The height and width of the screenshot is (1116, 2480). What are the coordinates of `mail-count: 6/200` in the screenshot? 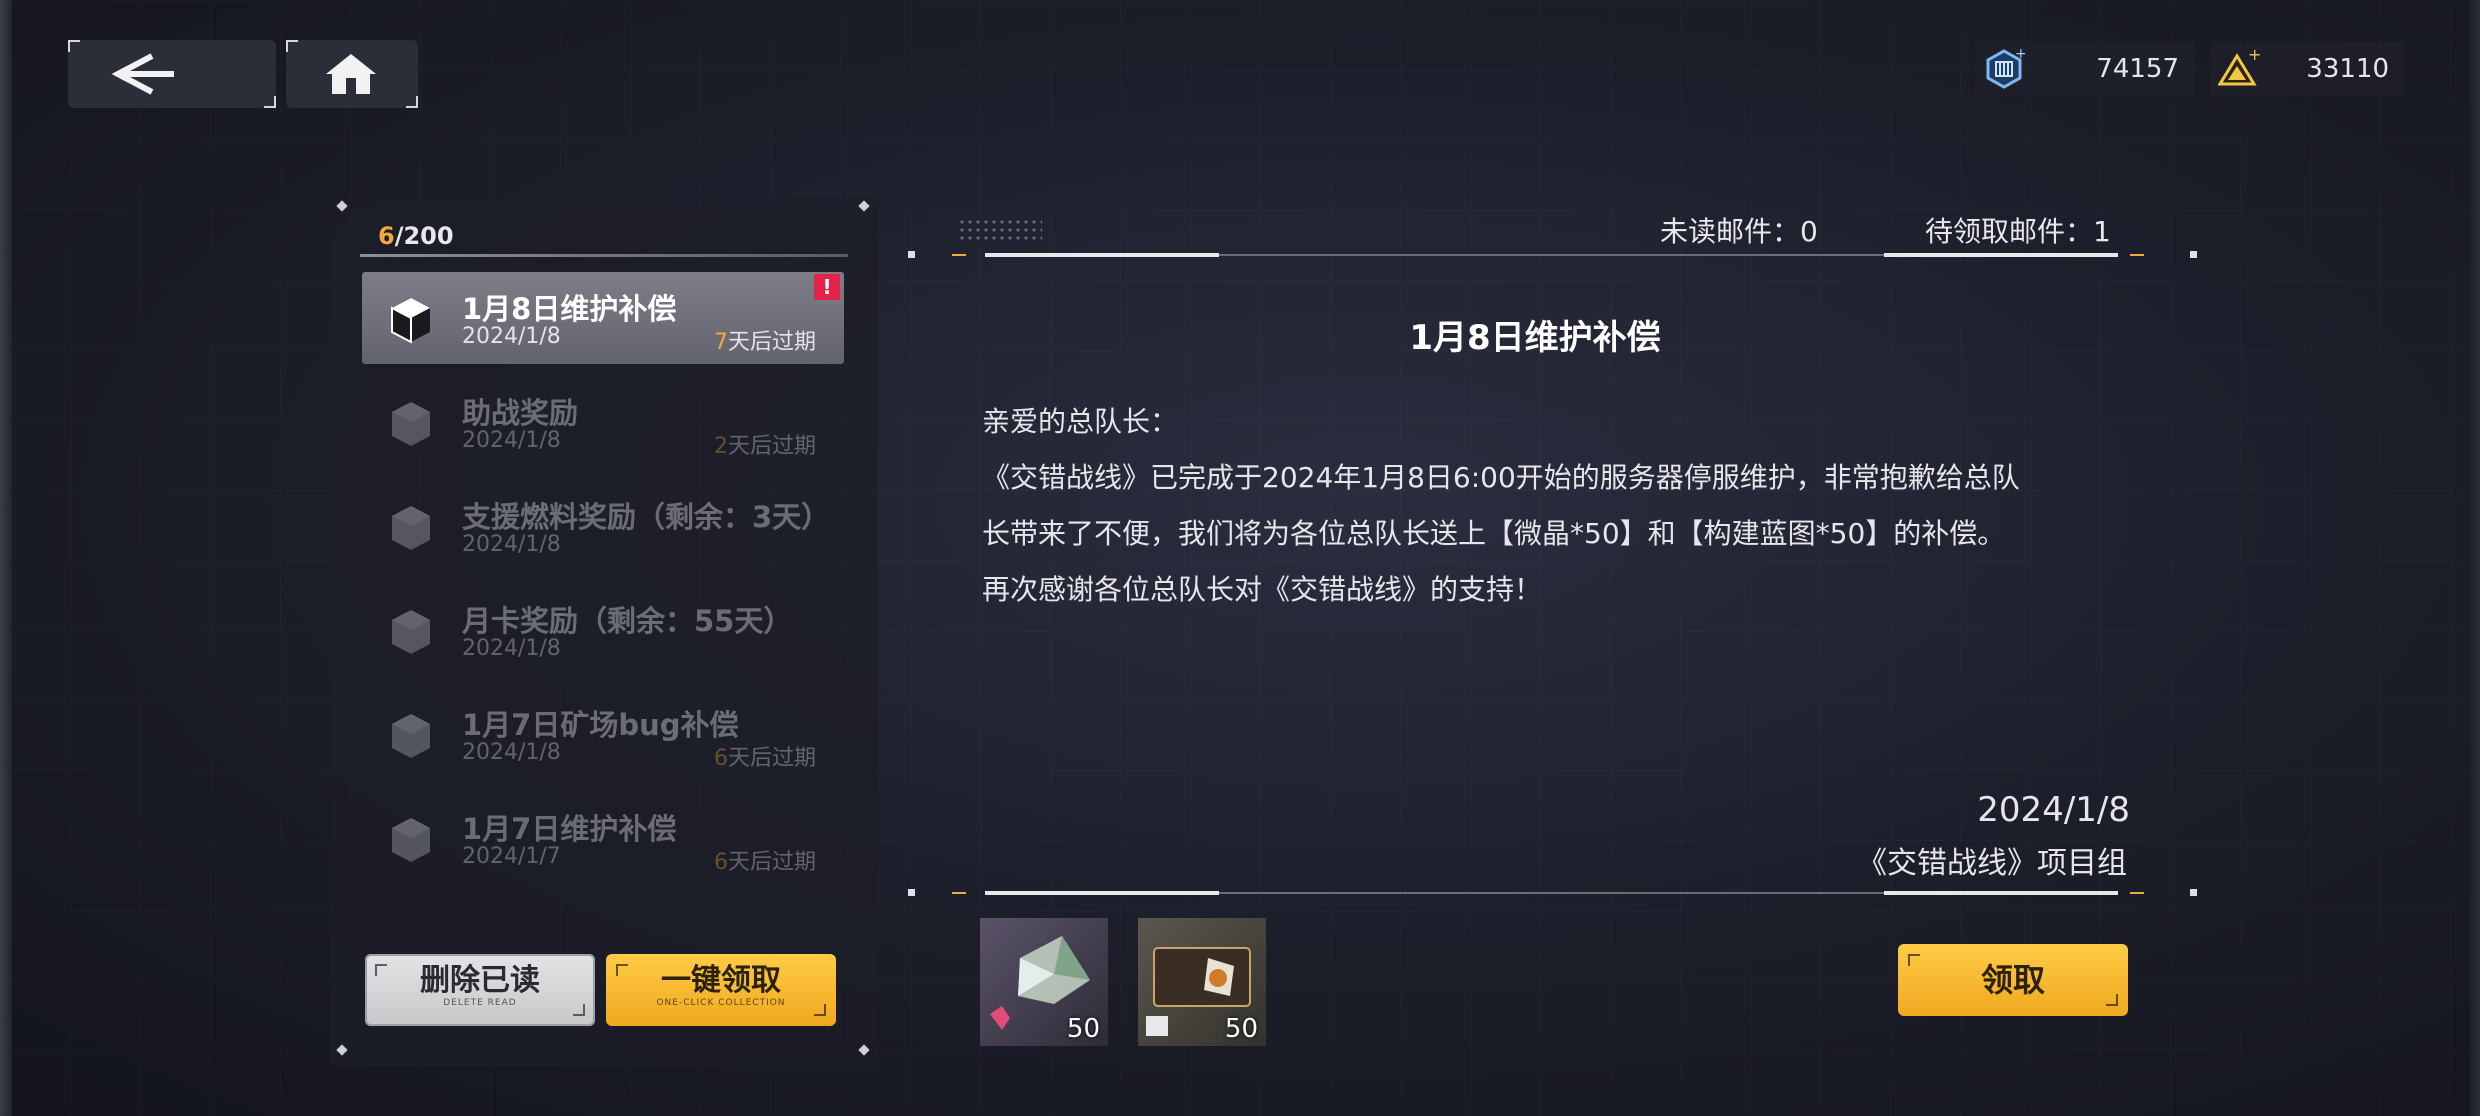 It's located at (416, 236).